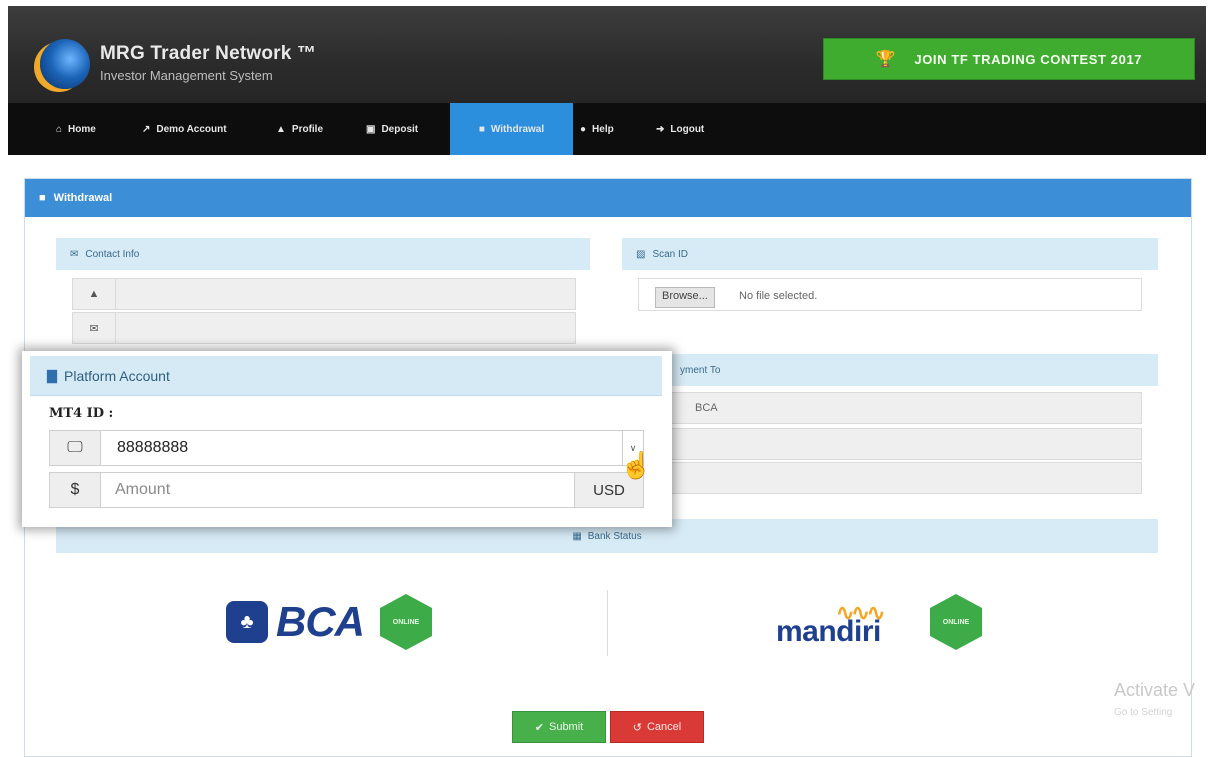  What do you see at coordinates (143, 489) in the screenshot?
I see `amount-placeholder: Amount` at bounding box center [143, 489].